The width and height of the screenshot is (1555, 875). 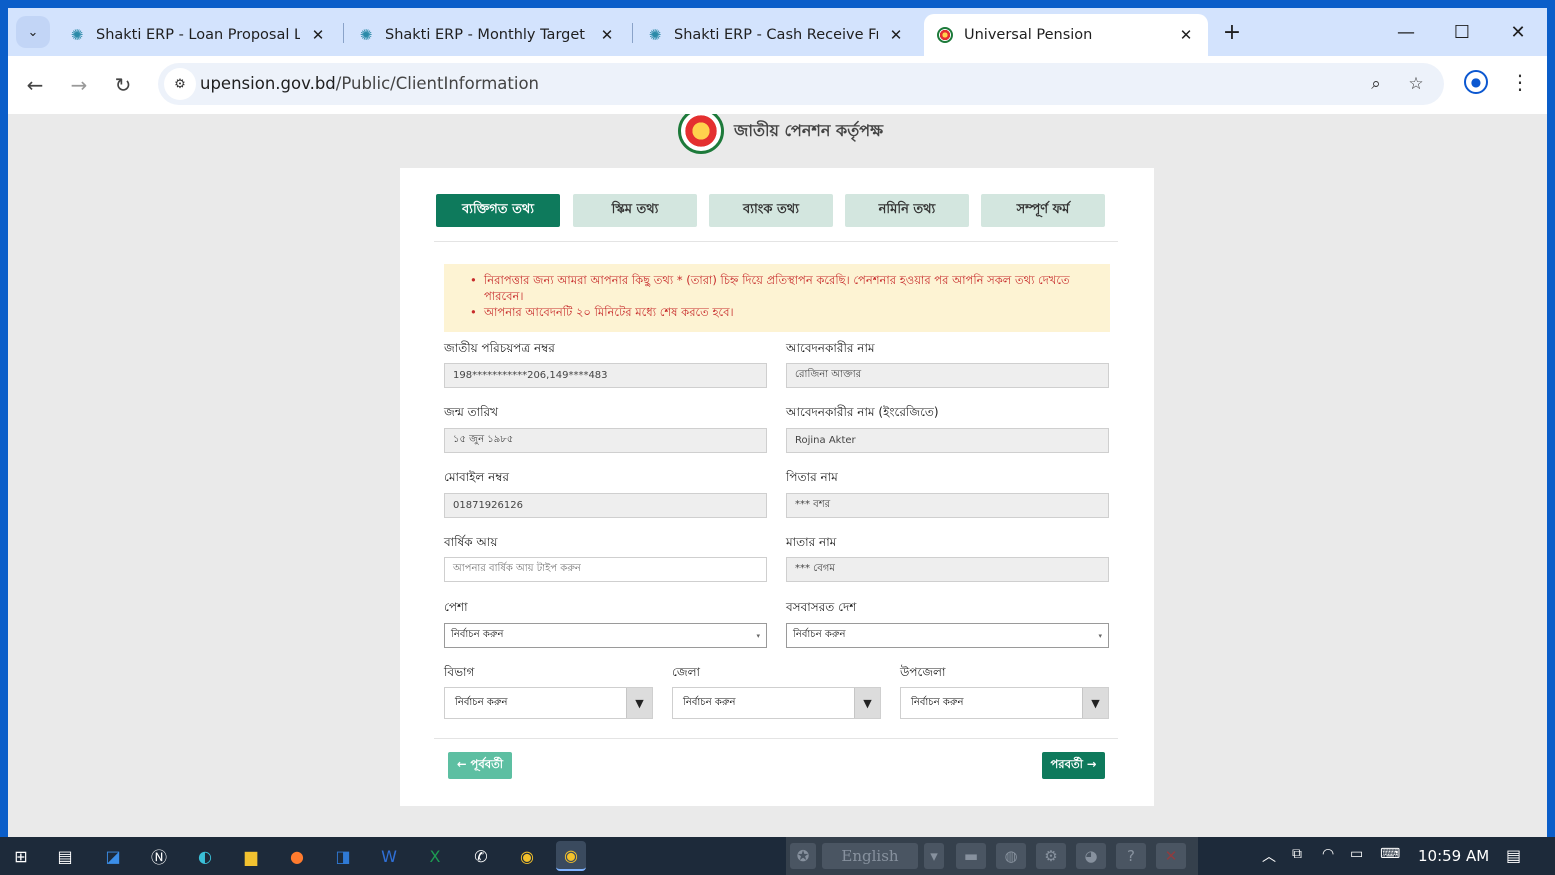 I want to click on occupation-select: নির্বাচন করুন ▾, so click(x=605, y=635).